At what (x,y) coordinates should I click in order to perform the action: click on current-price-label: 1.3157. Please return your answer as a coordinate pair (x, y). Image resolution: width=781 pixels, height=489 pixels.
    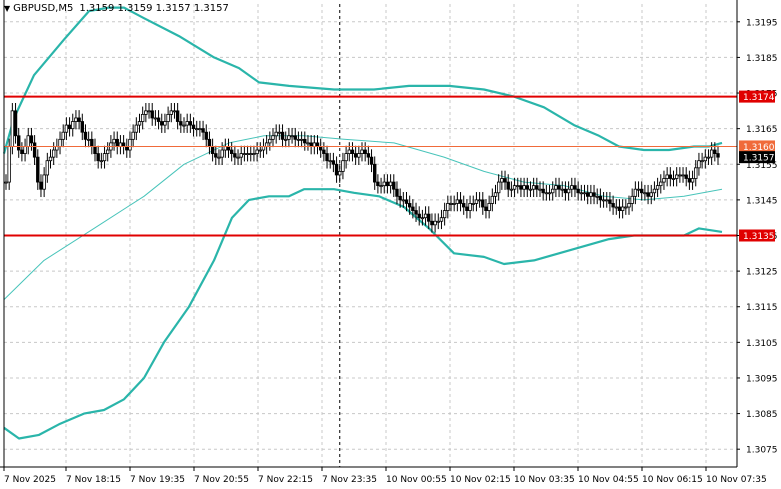
    Looking at the image, I should click on (759, 159).